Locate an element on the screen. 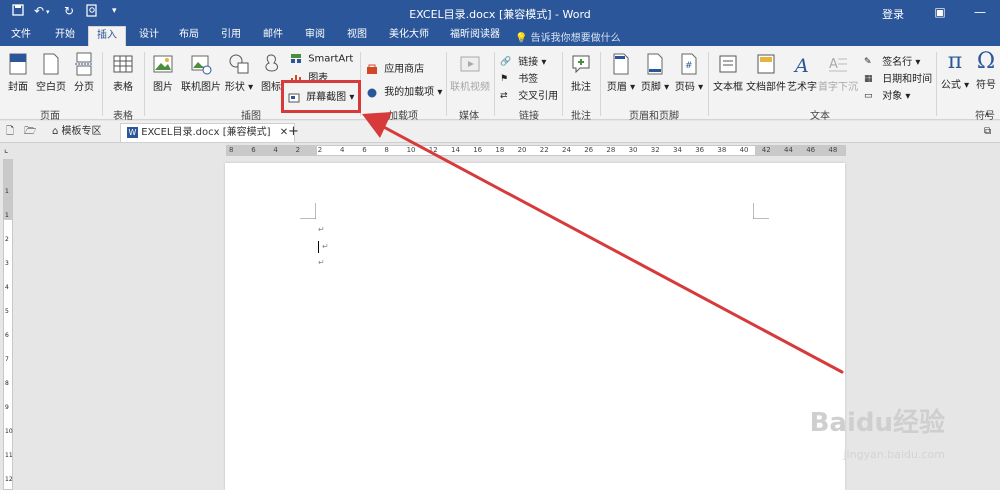 This screenshot has height=490, width=1000. tab-foxit: 福昕阅读器 is located at coordinates (475, 36).